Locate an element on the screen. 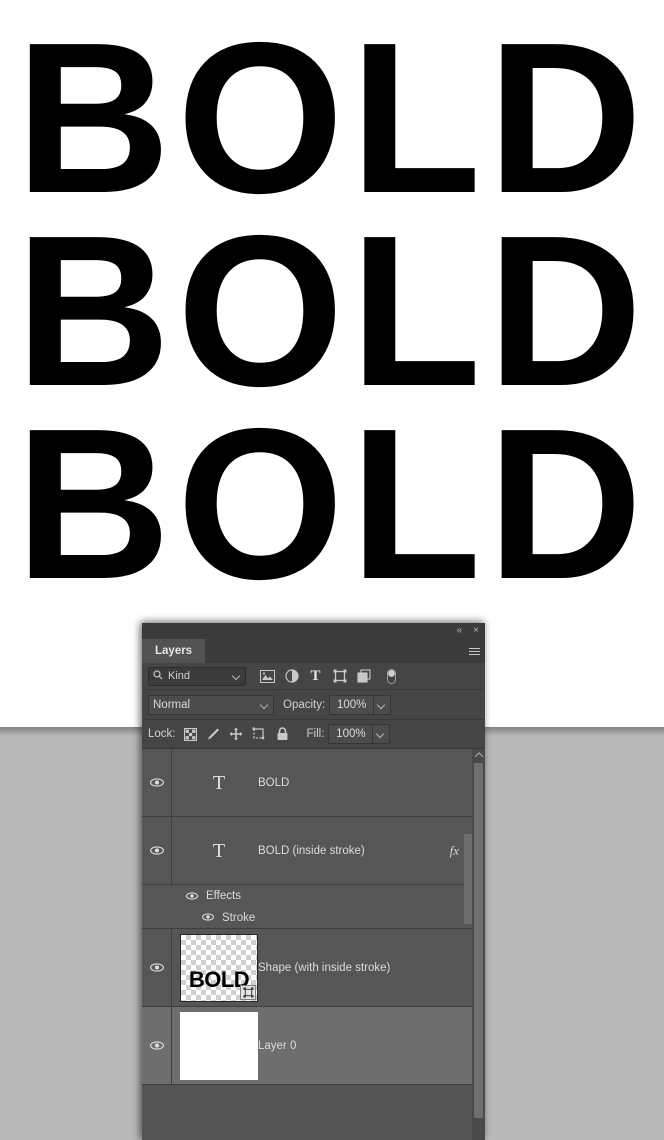  fill-input: 100% is located at coordinates (351, 734).